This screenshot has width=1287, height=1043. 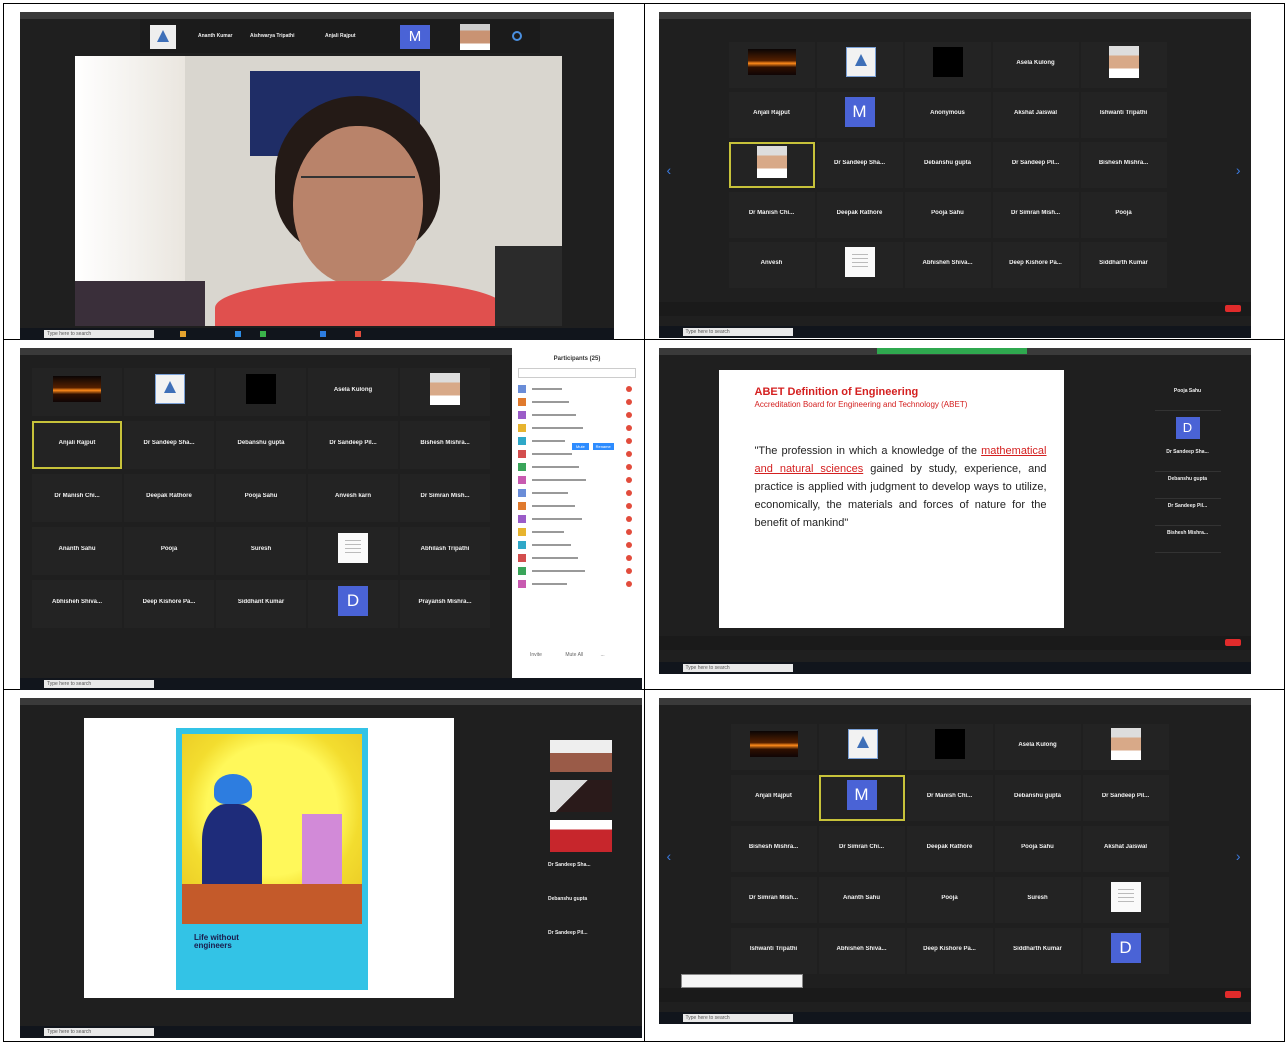 I want to click on participant-tile: Abhilash Tripathi, so click(x=445, y=551).